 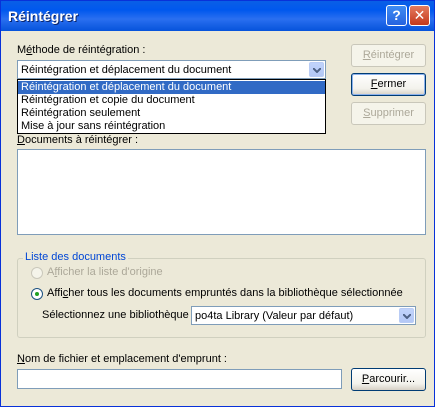 I want to click on delete-button: Supprimer, so click(x=388, y=113).